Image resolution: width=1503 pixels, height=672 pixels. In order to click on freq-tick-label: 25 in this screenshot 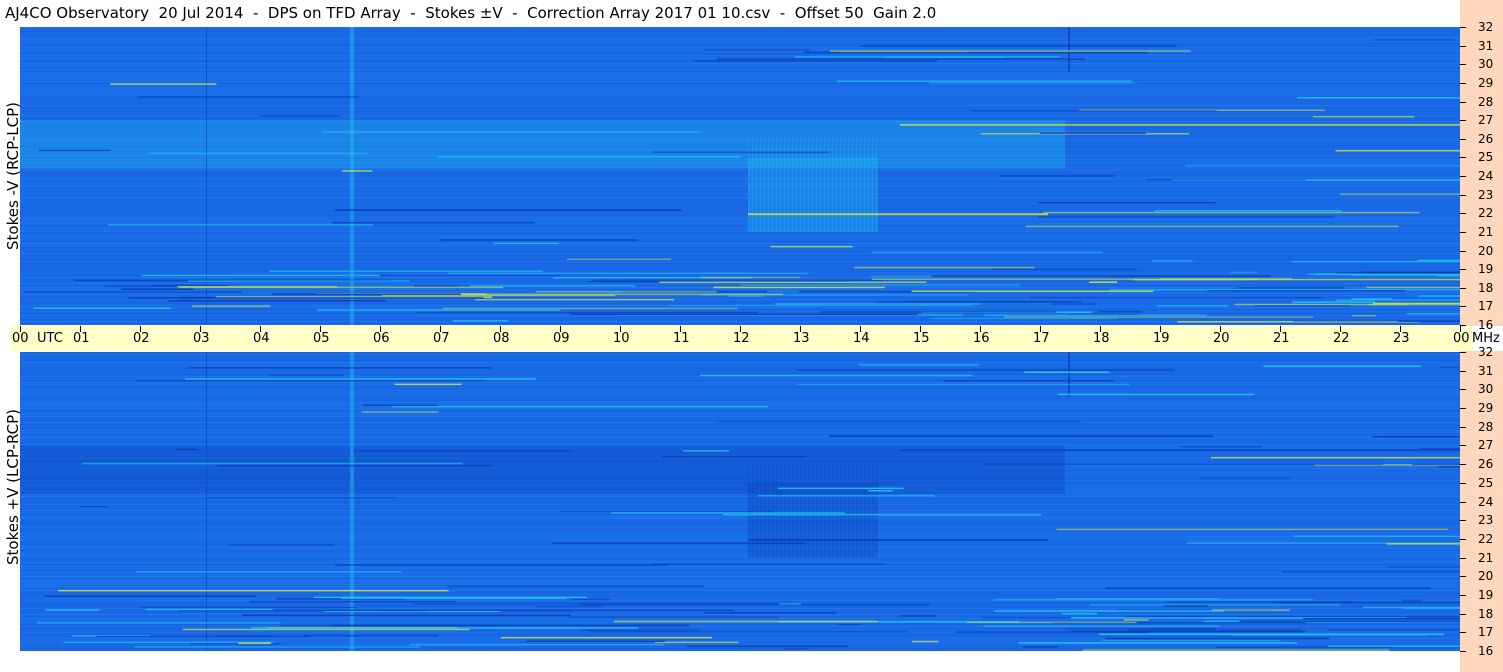, I will do `click(1486, 157)`.